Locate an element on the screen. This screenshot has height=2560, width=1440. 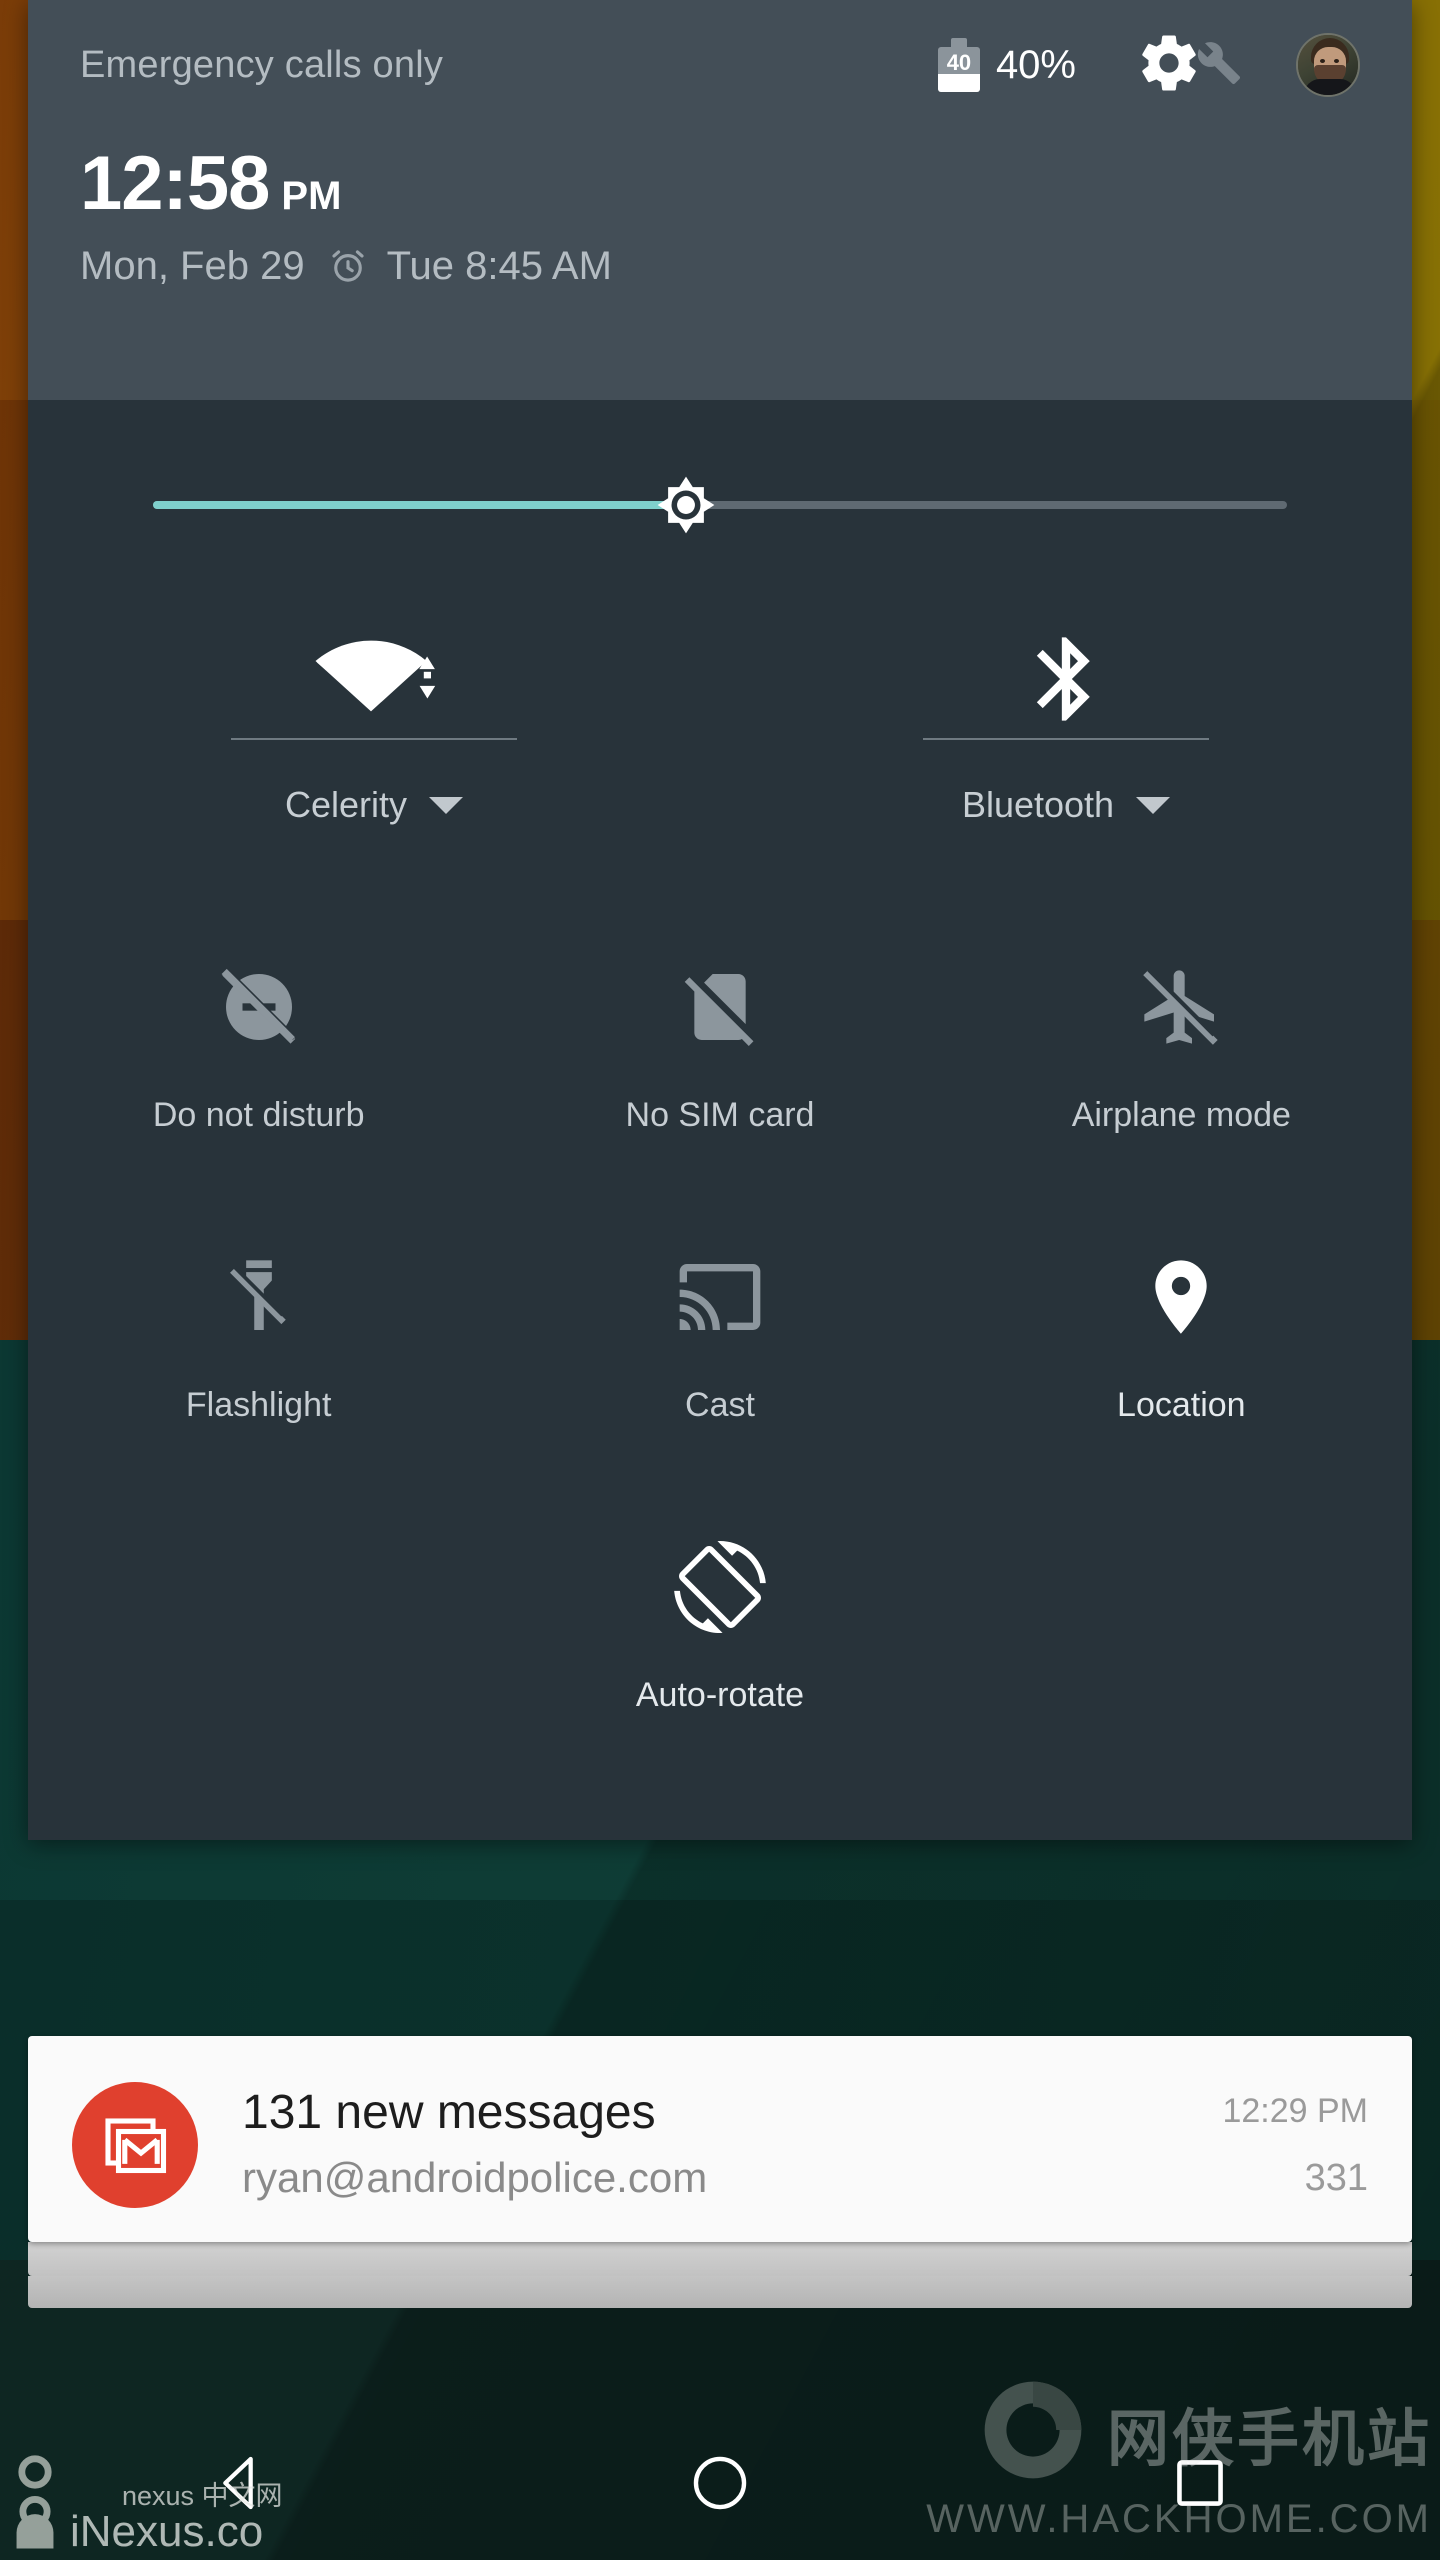
flashlight-off-icon is located at coordinates (259, 1297).